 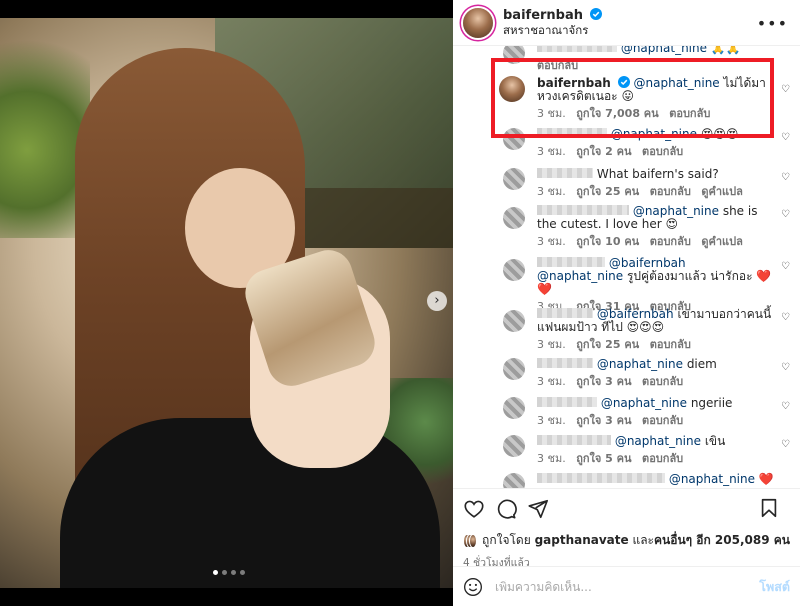 What do you see at coordinates (772, 23) in the screenshot?
I see `more-options-button: •••` at bounding box center [772, 23].